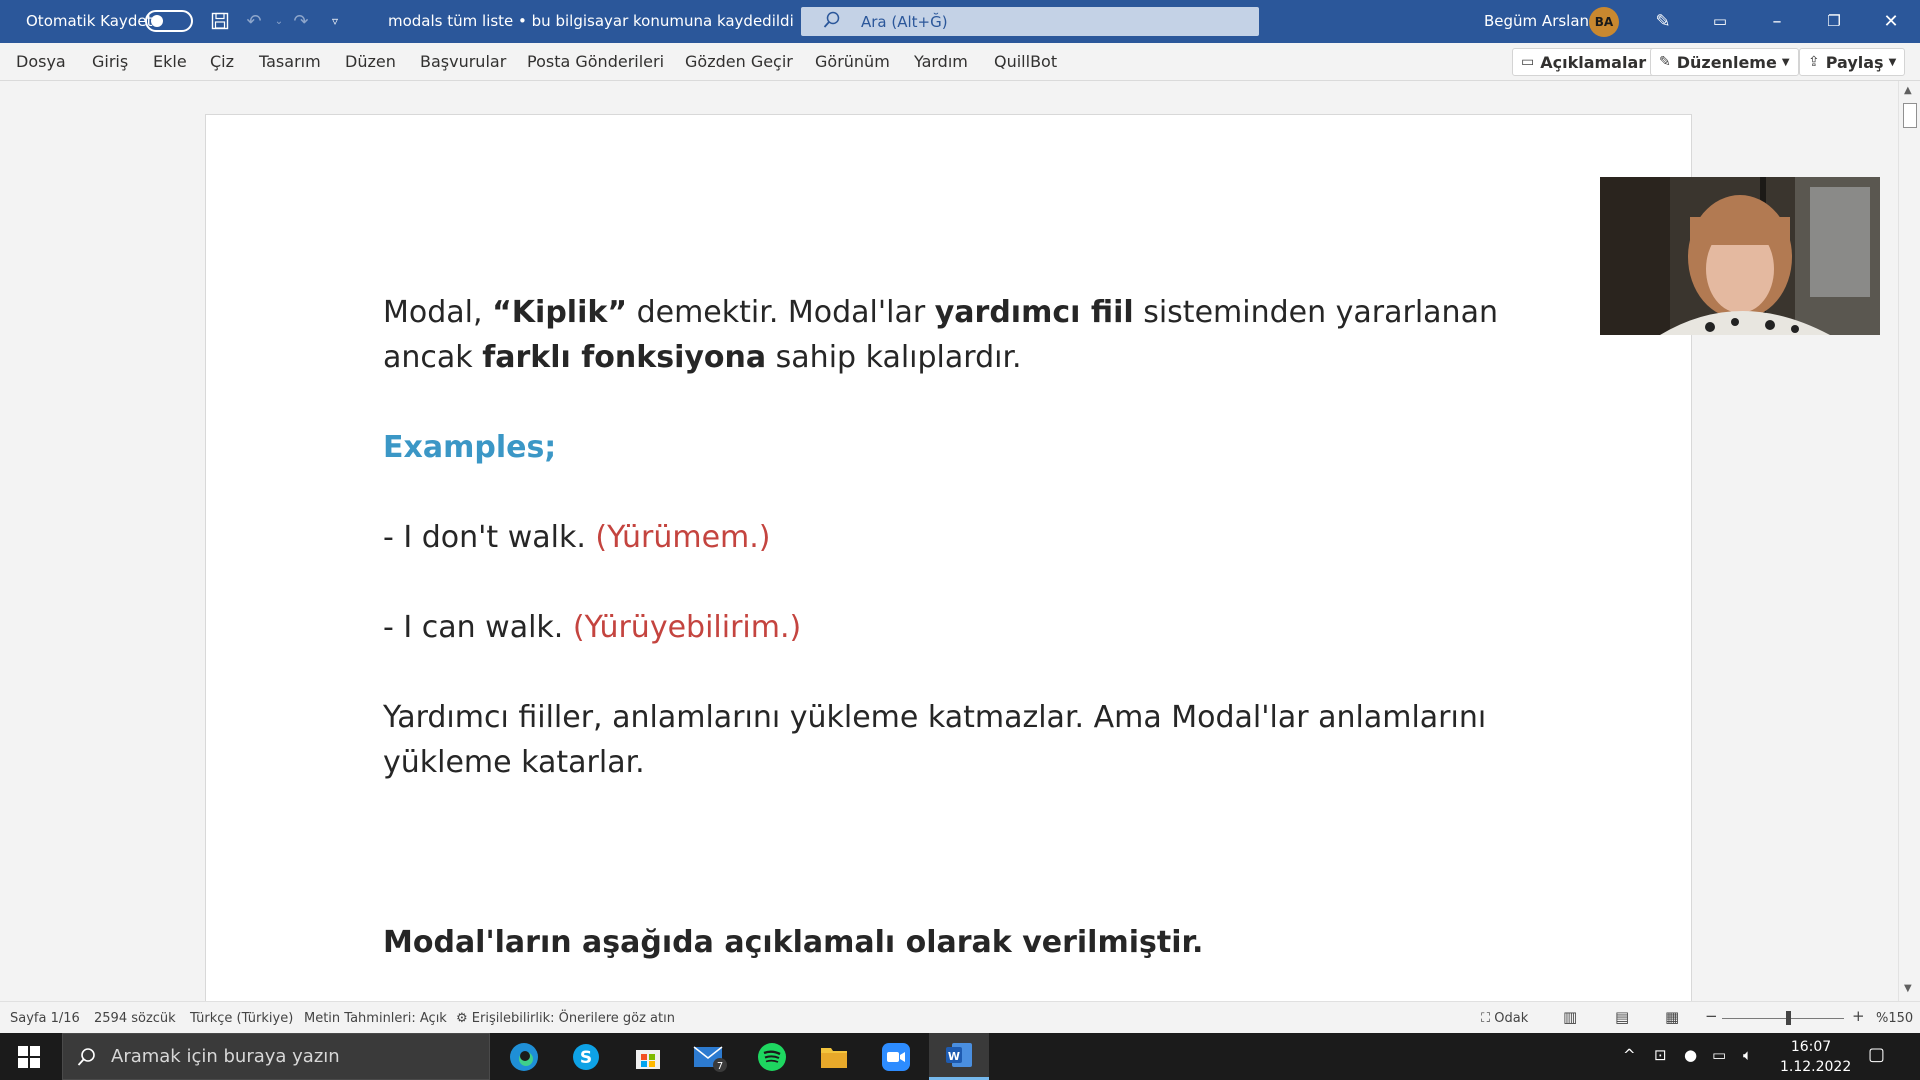  What do you see at coordinates (1858, 1016) in the screenshot?
I see `zoom-in-icon: +` at bounding box center [1858, 1016].